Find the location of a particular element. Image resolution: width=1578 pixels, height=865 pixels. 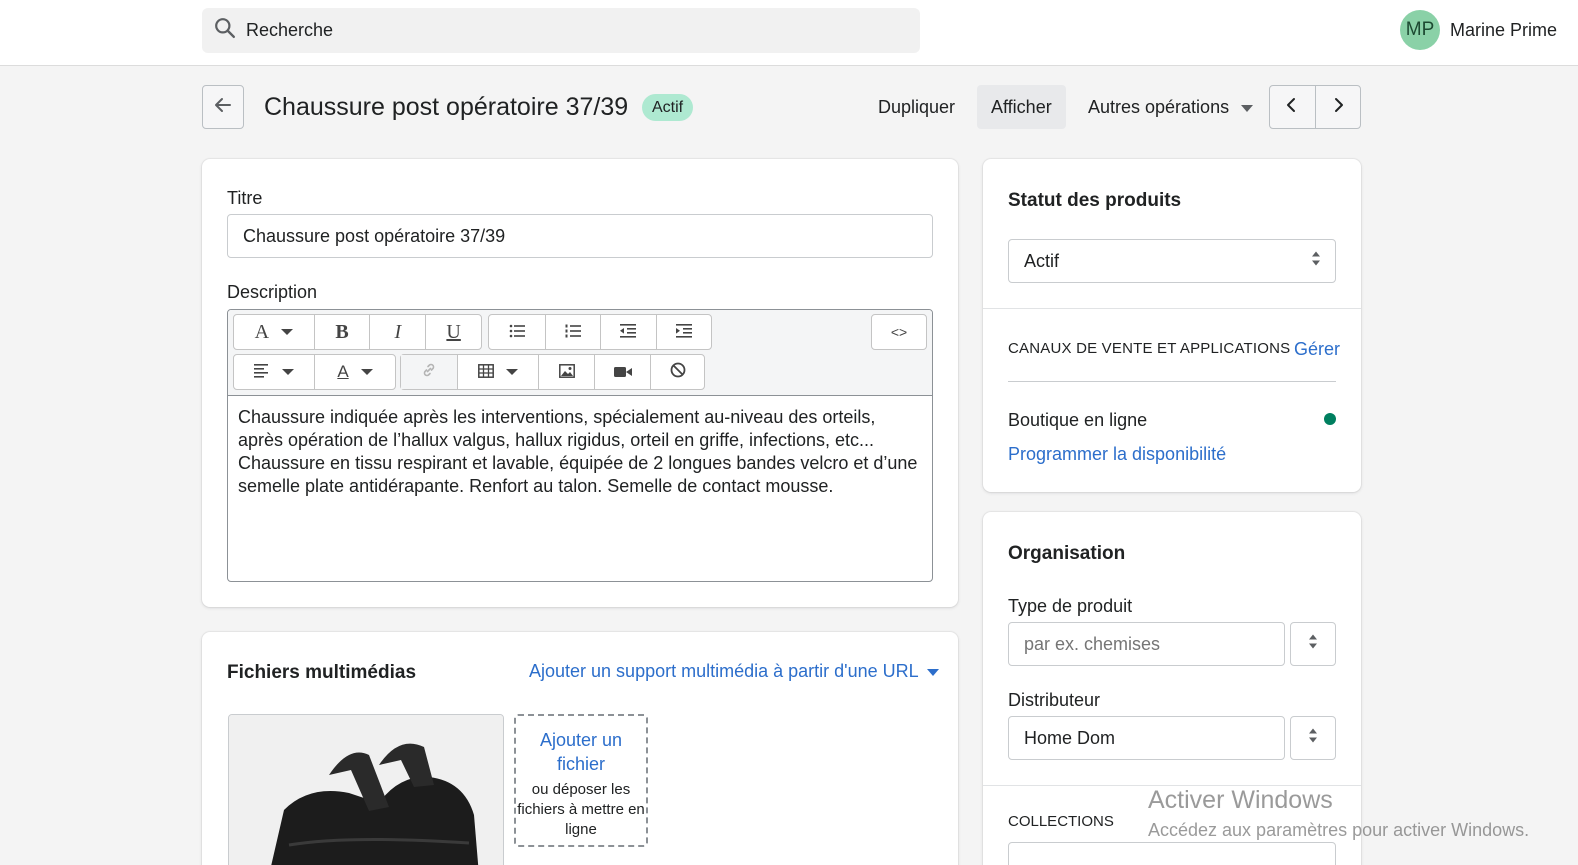

vendor-label: Distributeur is located at coordinates (1054, 700).